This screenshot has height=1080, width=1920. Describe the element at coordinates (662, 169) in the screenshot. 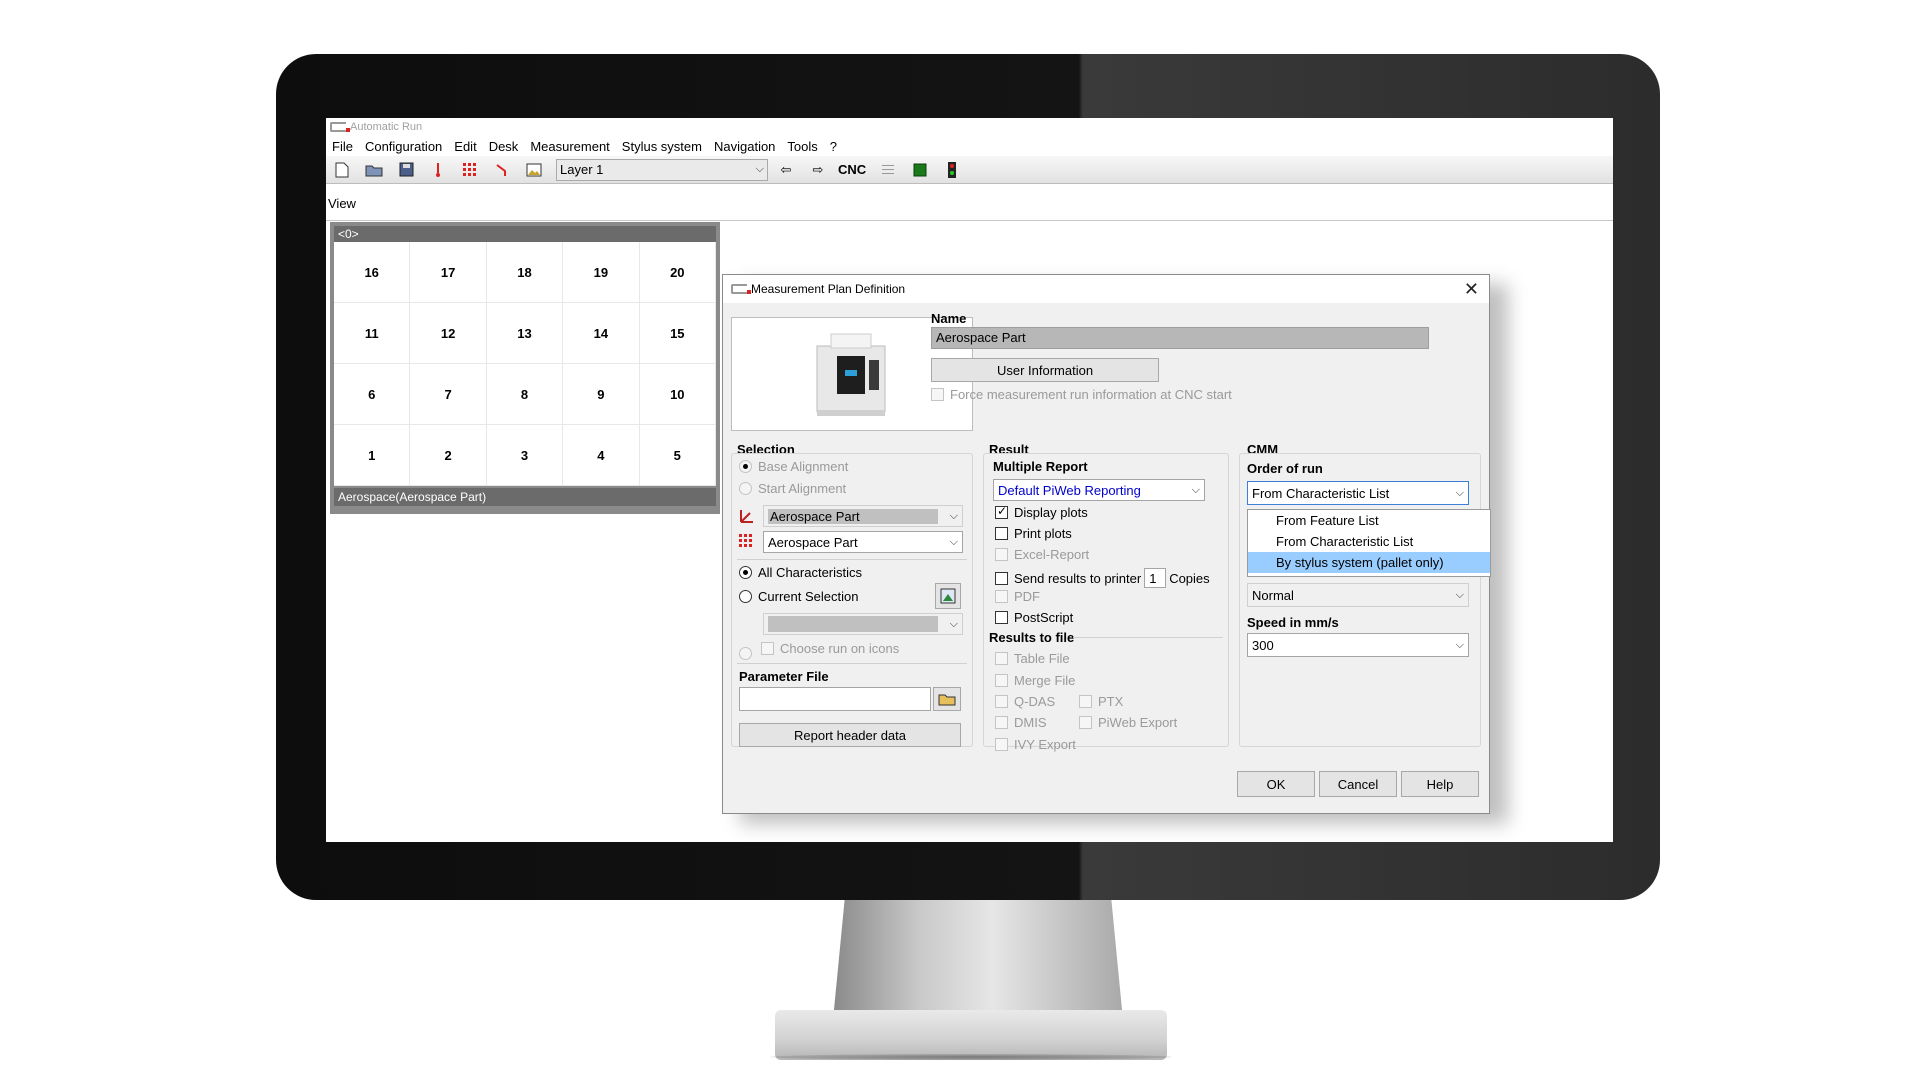

I see `layer-select: Layer 1 ⌵` at that location.